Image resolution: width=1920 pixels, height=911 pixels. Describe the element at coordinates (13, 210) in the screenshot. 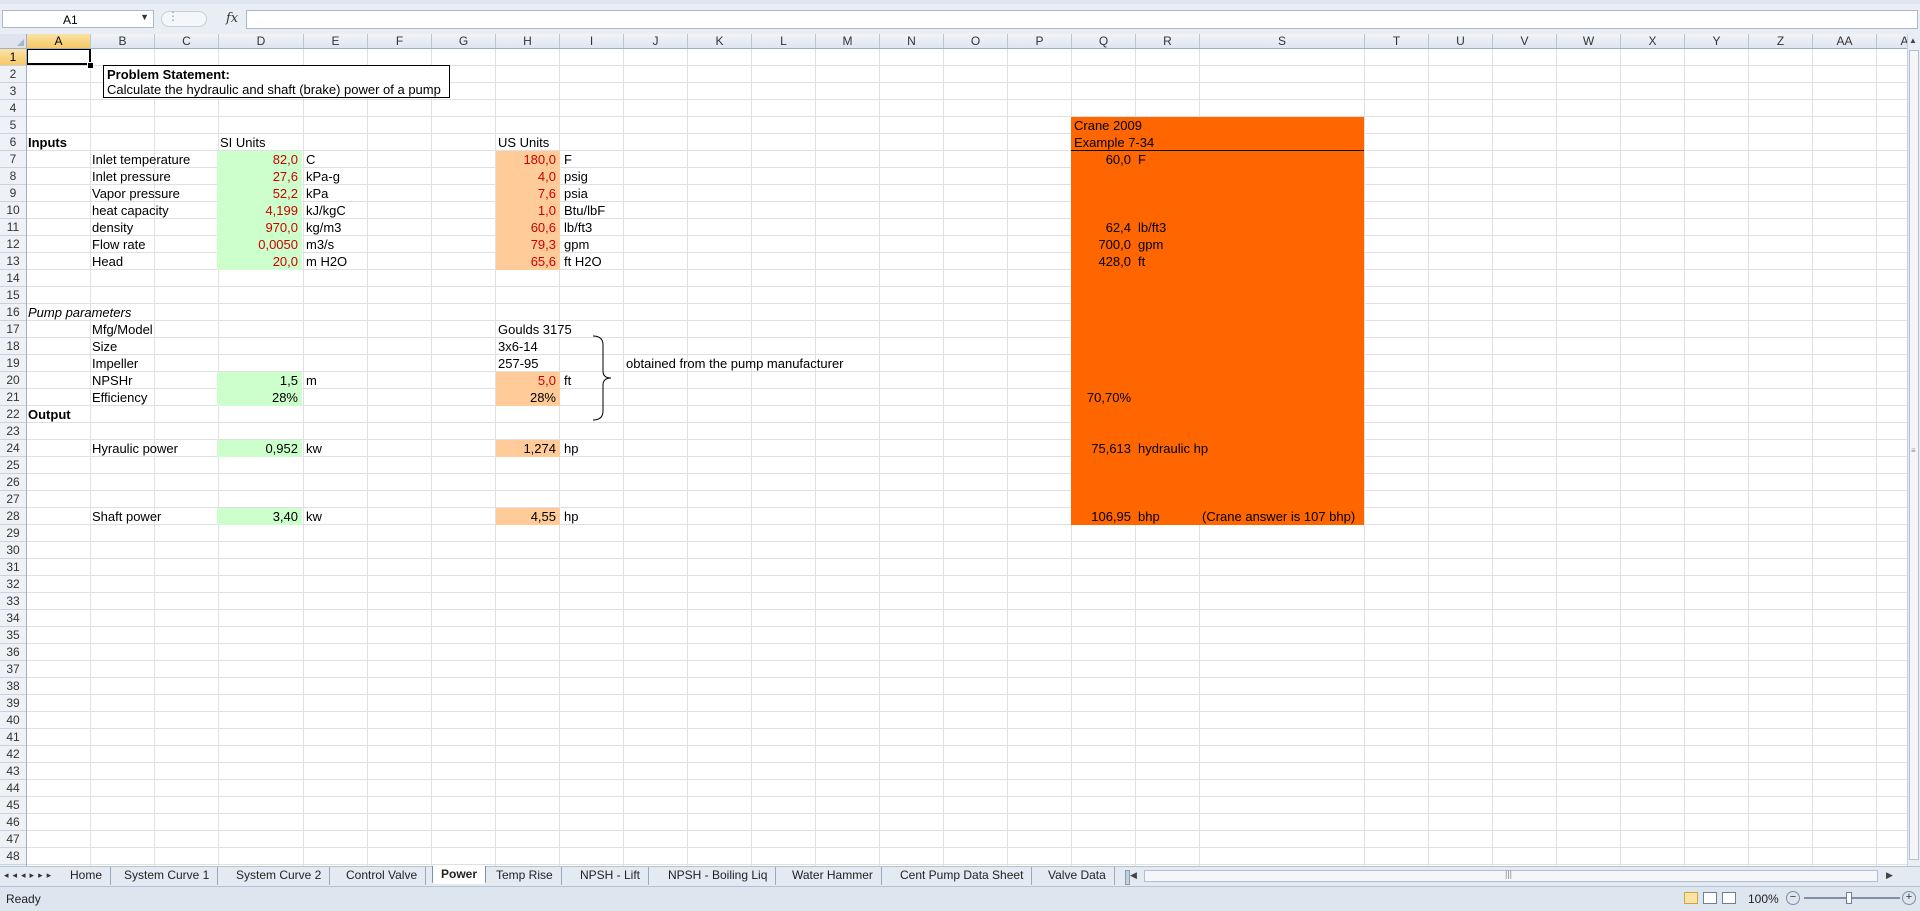

I see `row-header-10: 10` at that location.